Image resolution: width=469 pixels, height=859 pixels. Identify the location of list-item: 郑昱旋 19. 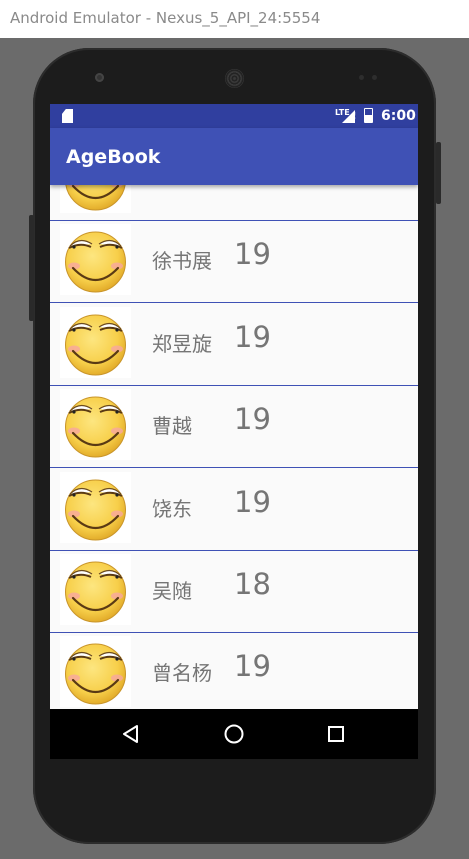
(234, 345).